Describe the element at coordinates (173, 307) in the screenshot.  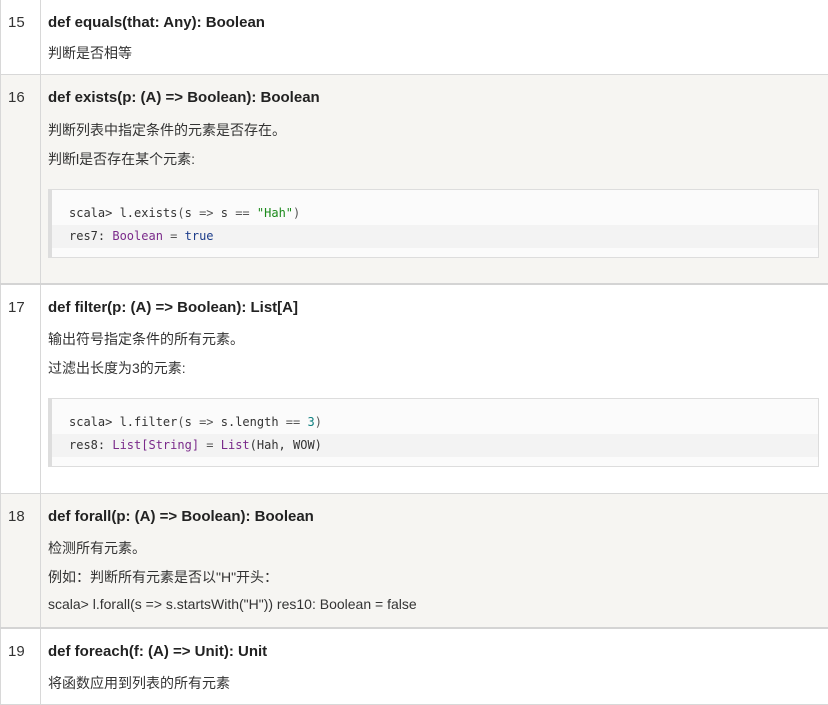
I see `method-signature: def filter(p: (A) => Boolean): List[A]` at that location.